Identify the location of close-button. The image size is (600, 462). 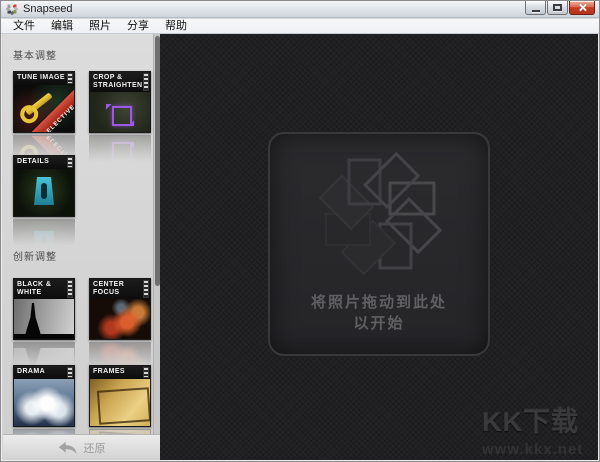
(582, 8).